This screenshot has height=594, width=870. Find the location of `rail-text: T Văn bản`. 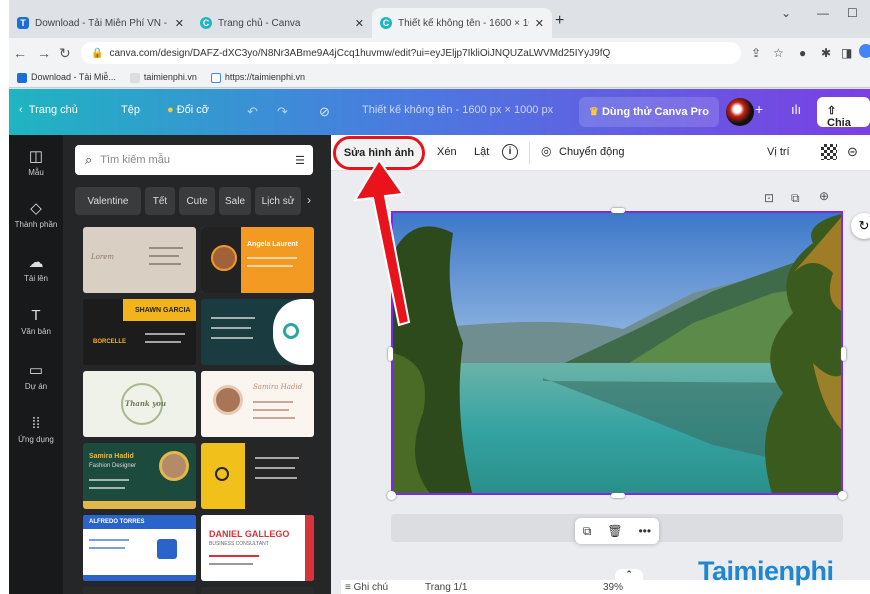

rail-text: T Văn bản is located at coordinates (36, 321).